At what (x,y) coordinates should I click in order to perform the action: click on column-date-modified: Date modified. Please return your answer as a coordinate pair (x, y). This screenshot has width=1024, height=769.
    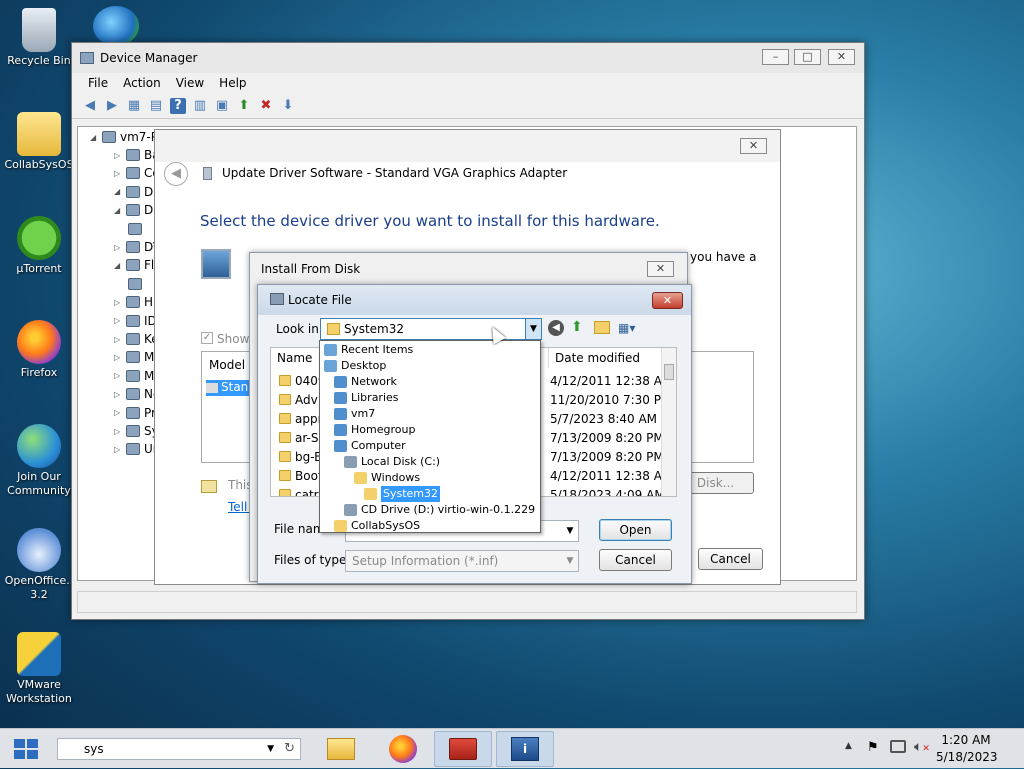
    Looking at the image, I should click on (607, 358).